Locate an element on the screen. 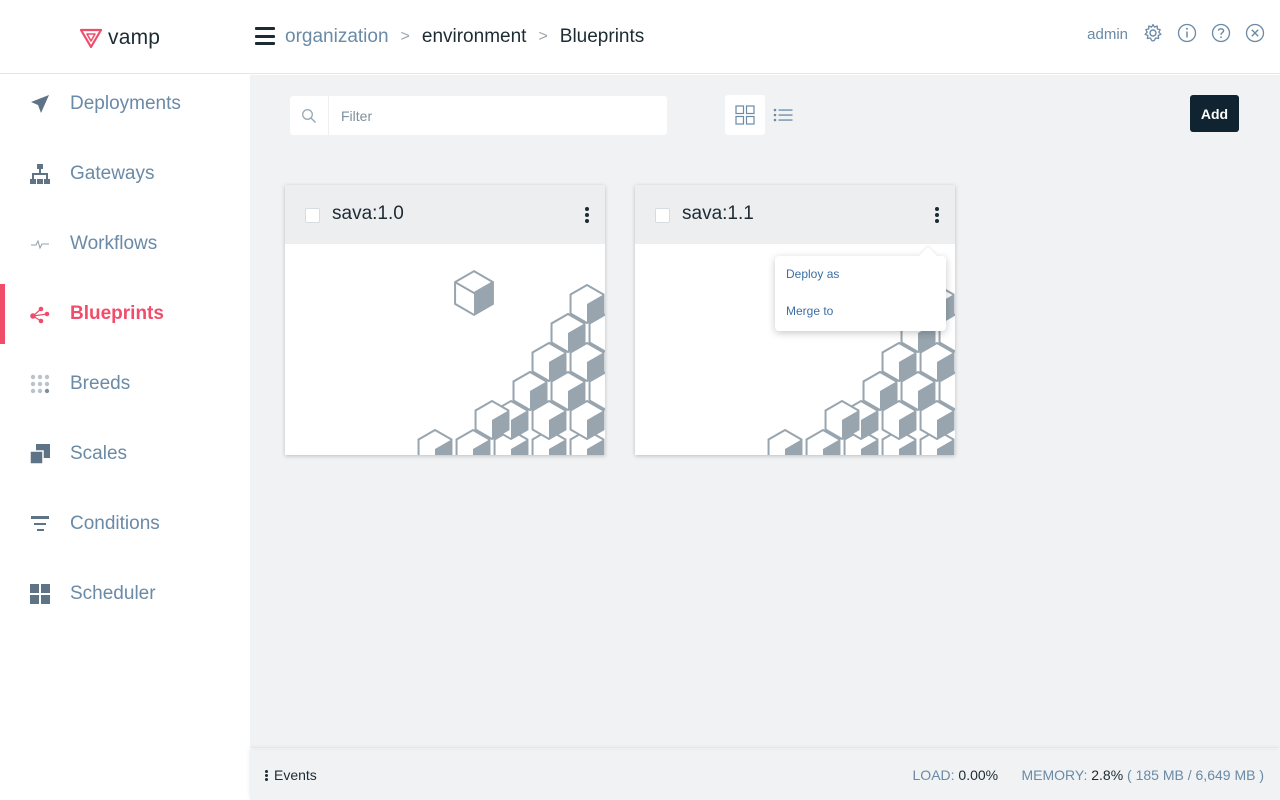  sidebar-item-scheduler: Scheduler is located at coordinates (125, 594).